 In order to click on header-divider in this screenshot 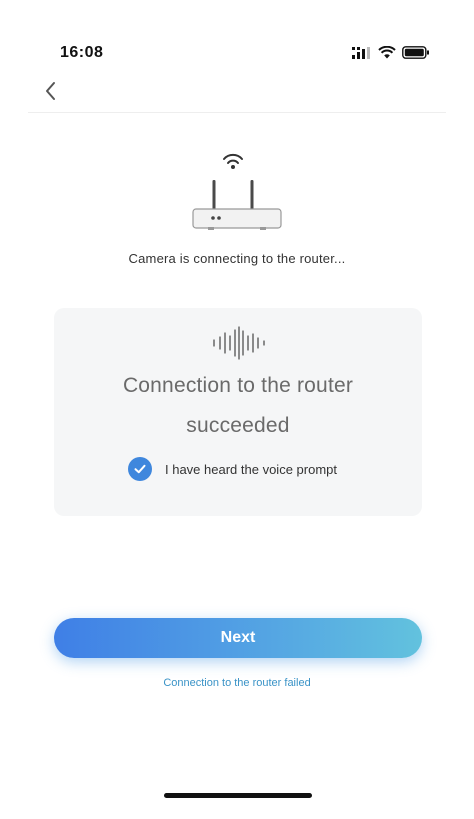, I will do `click(237, 112)`.